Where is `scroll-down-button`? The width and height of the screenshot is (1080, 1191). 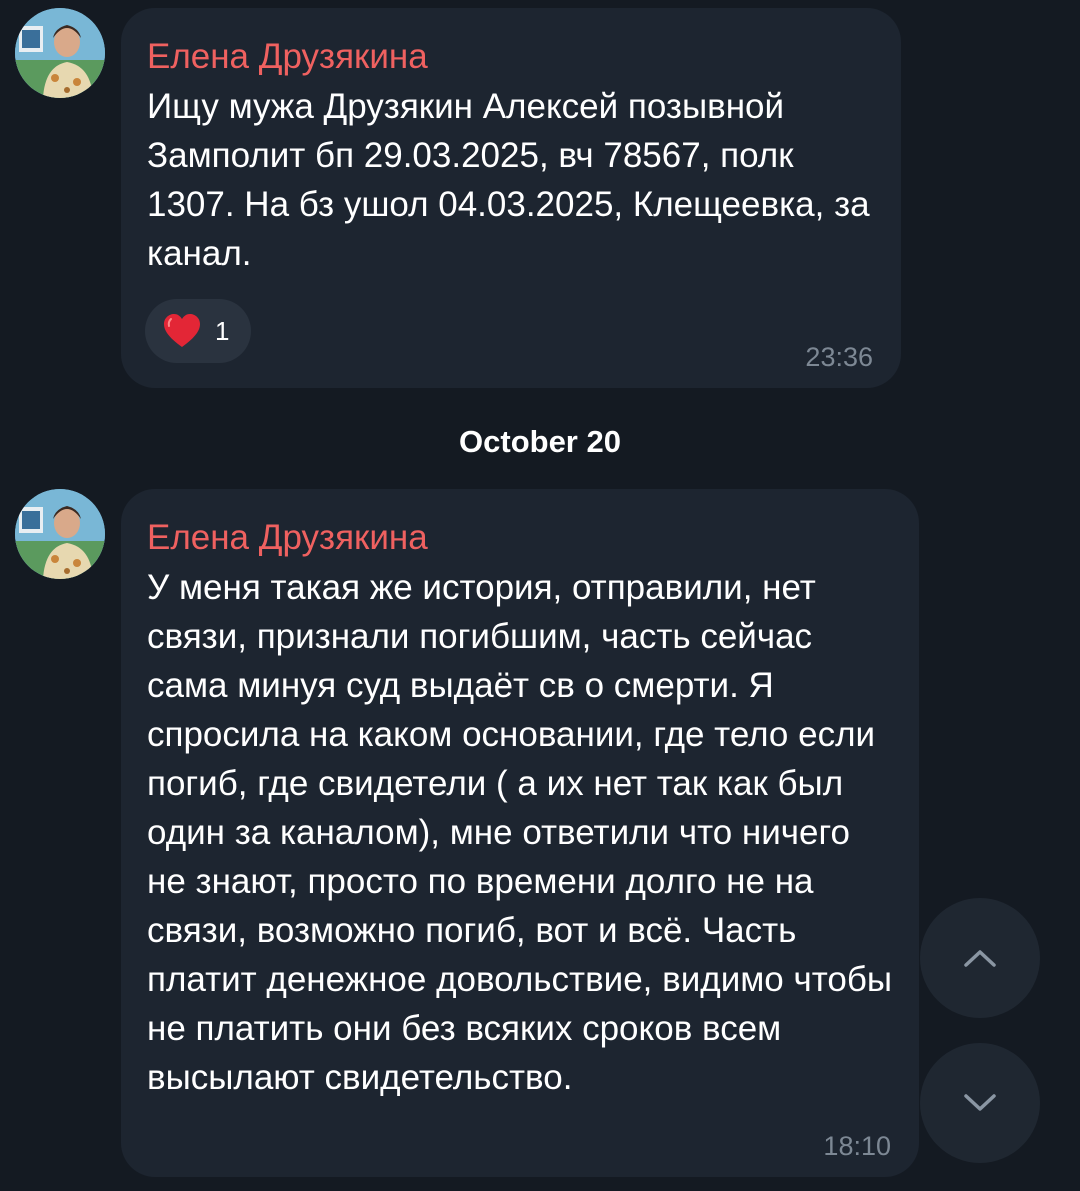
scroll-down-button is located at coordinates (980, 1103).